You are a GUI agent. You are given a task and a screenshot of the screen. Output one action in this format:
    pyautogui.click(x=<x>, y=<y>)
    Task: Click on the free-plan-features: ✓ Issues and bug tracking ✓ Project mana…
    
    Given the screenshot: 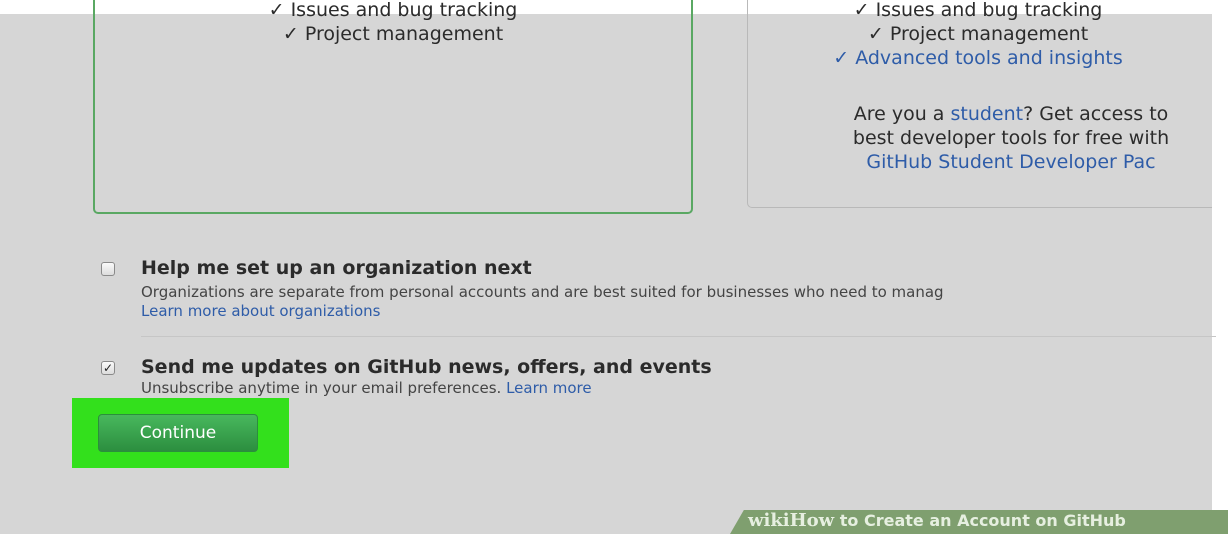 What is the action you would take?
    pyautogui.click(x=393, y=23)
    